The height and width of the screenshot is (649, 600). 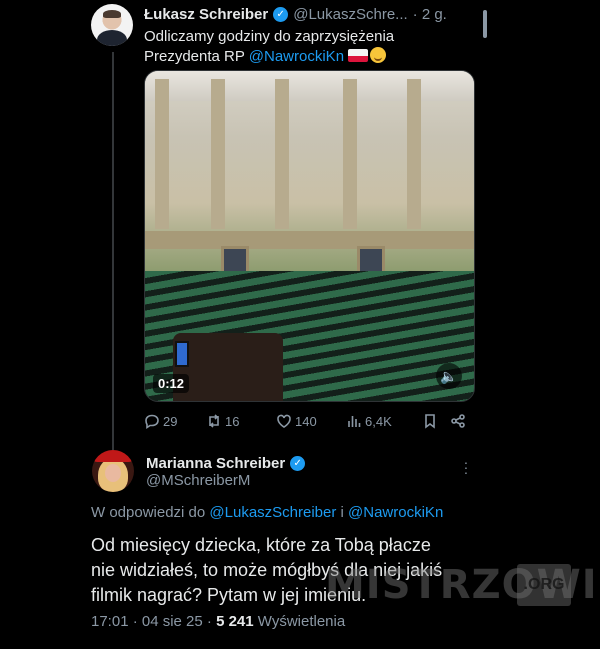 I want to click on author-name: Marianna Schreiber, so click(x=215, y=463).